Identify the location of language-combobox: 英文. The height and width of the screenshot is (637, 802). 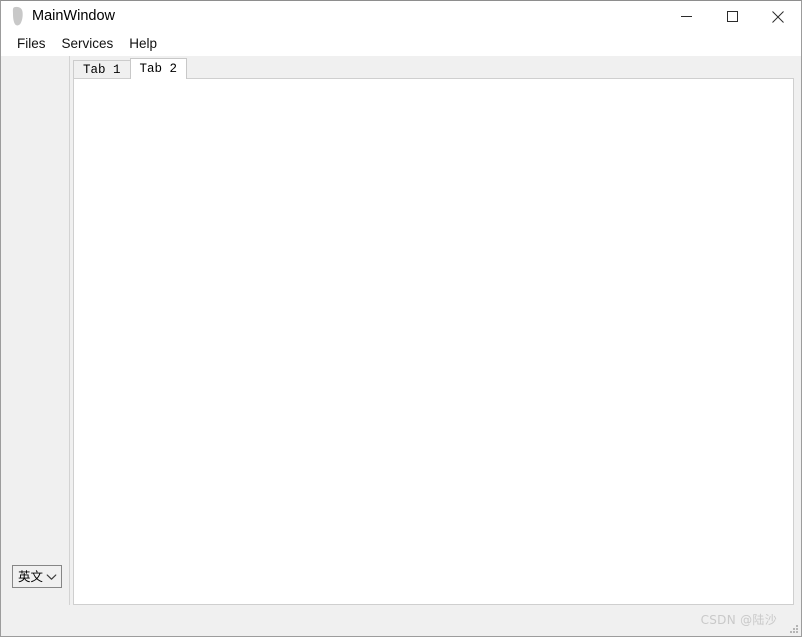
(37, 576).